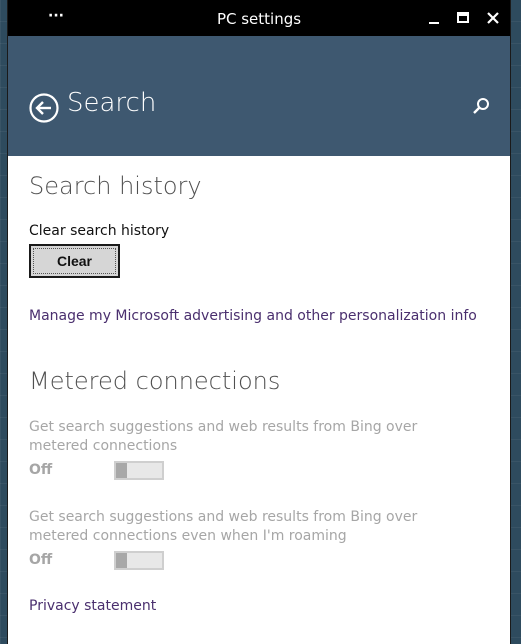 Image resolution: width=521 pixels, height=644 pixels. I want to click on back-button, so click(44, 108).